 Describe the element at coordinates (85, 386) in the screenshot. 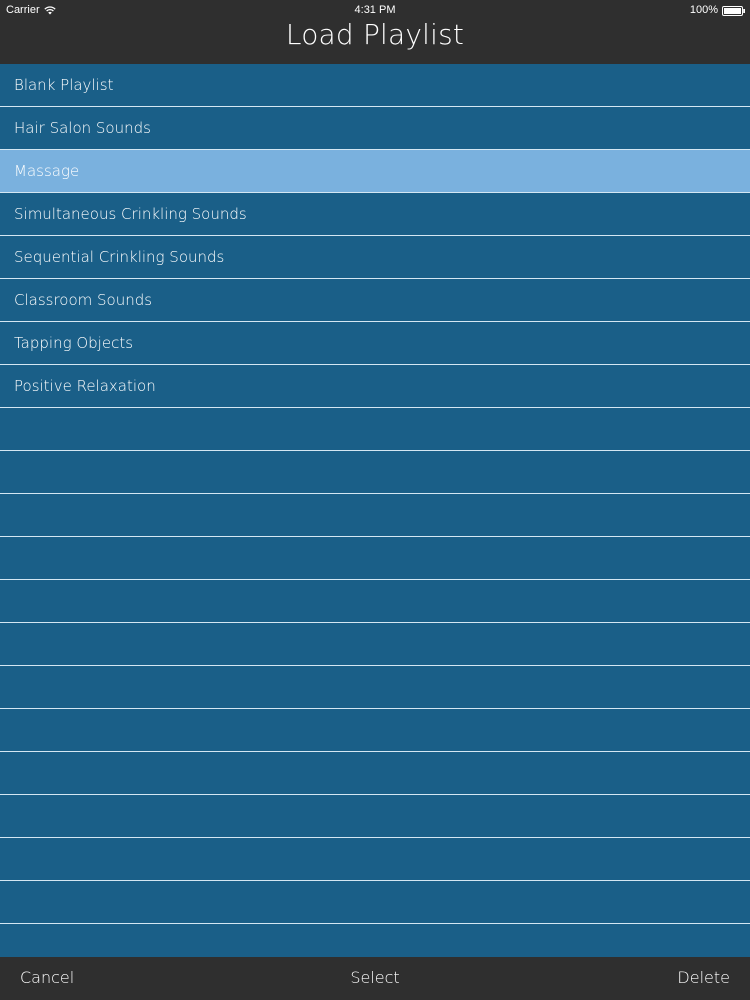

I see `playlist-row-label: Positive Relaxation` at that location.